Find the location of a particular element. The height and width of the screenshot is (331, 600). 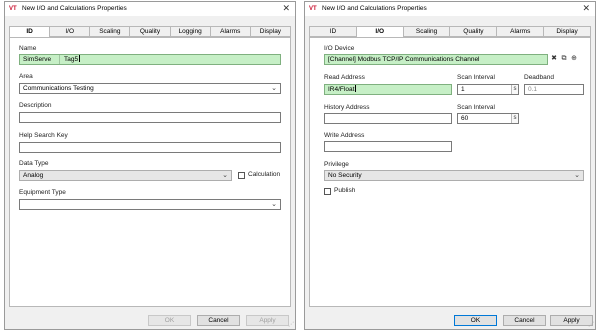

area-select: Communications Testing ⌄ is located at coordinates (150, 88).